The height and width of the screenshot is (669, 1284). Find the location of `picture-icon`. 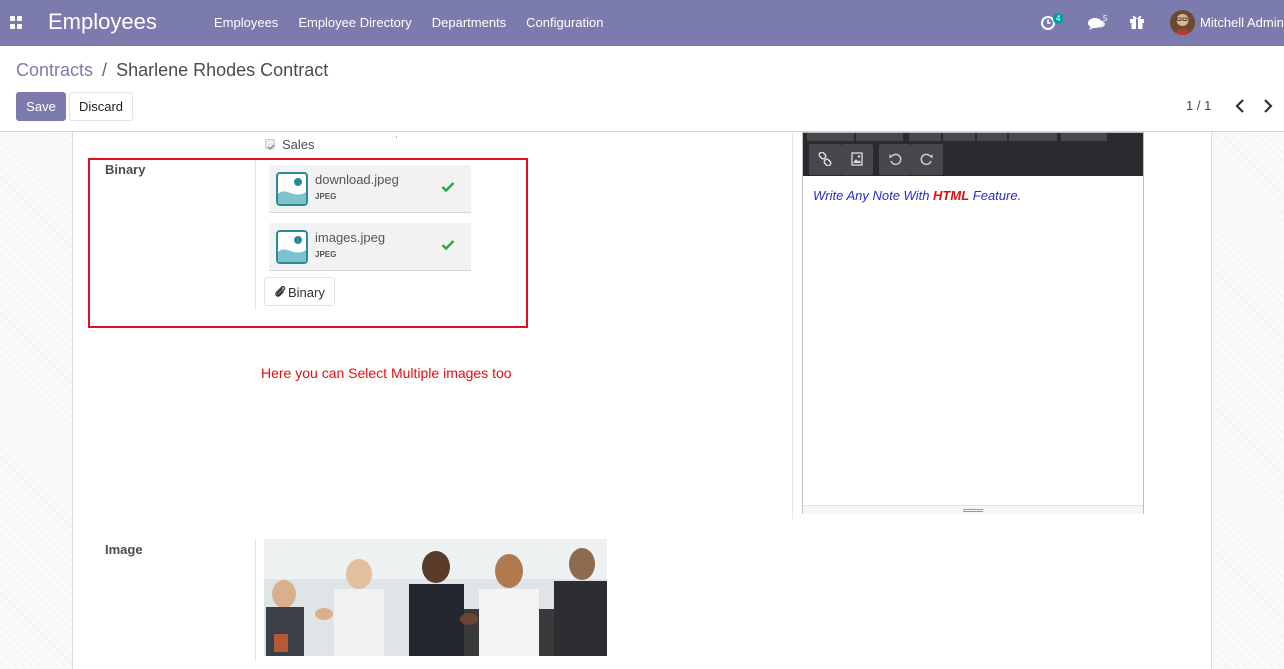

picture-icon is located at coordinates (857, 159).